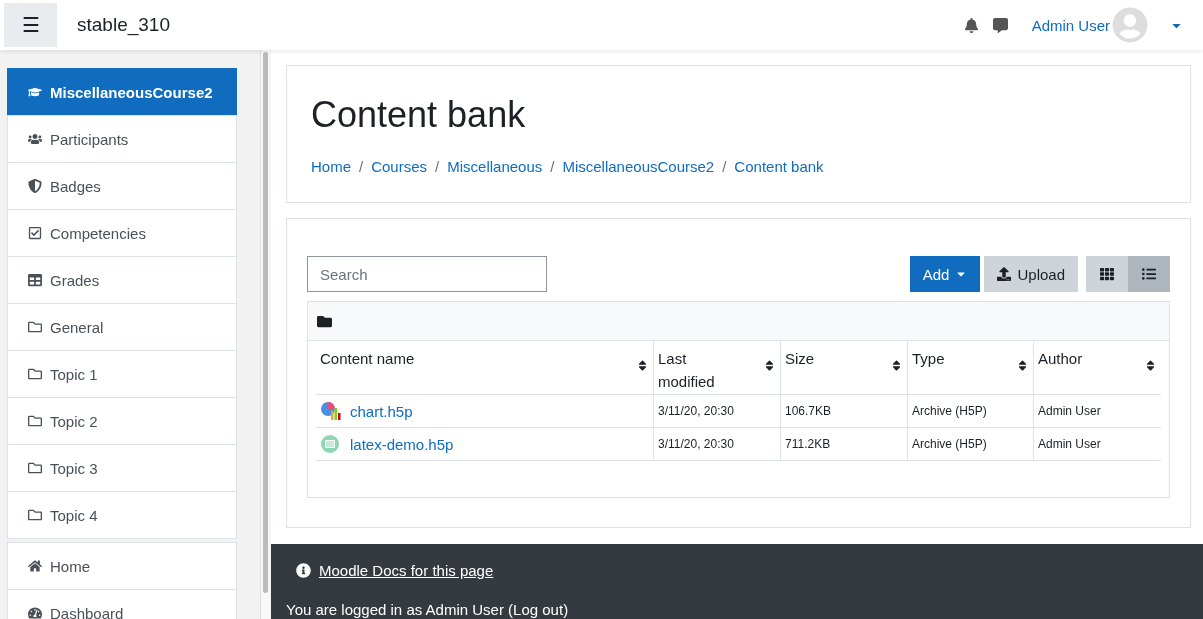  I want to click on user-name: Admin User, so click(1070, 25).